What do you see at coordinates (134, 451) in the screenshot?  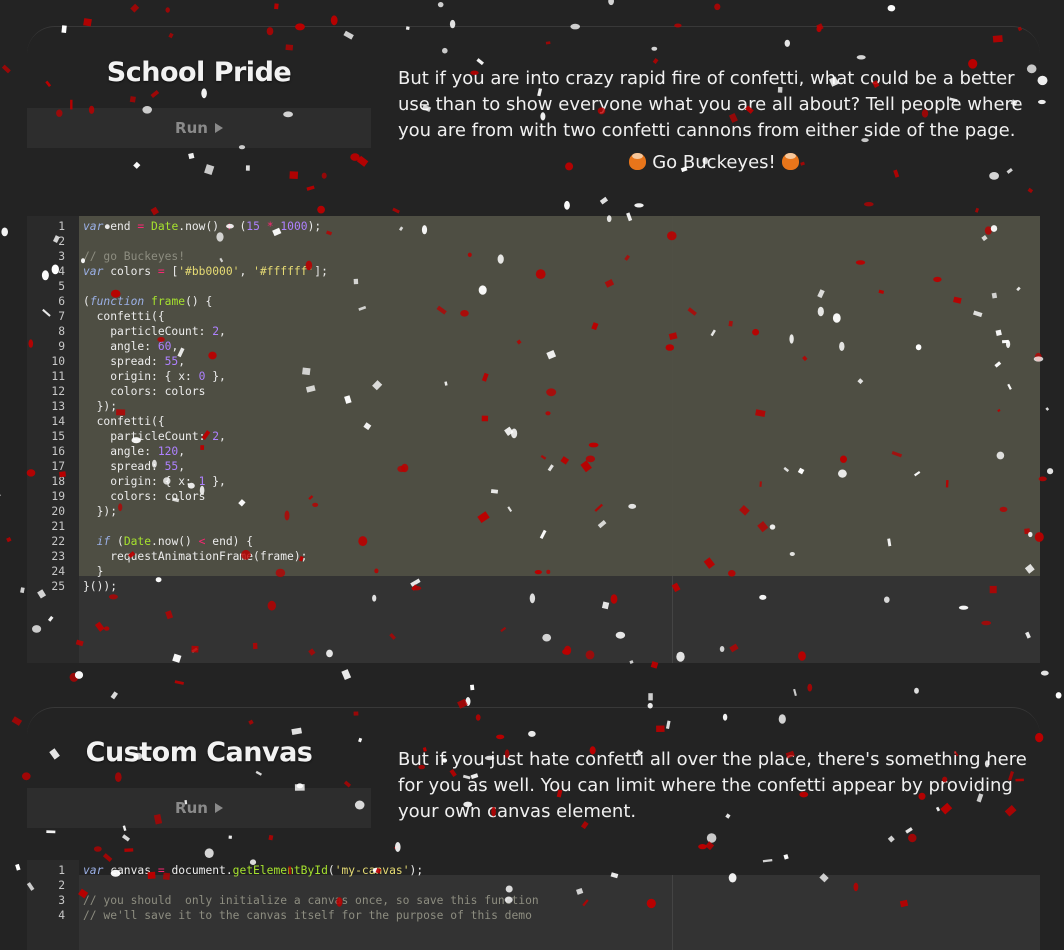 I see `code-text: angle: 120,` at bounding box center [134, 451].